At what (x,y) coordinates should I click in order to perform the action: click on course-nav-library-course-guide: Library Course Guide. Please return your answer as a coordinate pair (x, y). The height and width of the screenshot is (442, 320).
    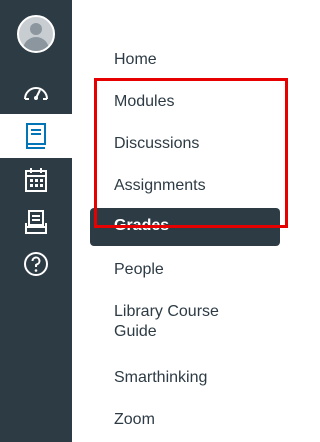
    Looking at the image, I should click on (170, 322).